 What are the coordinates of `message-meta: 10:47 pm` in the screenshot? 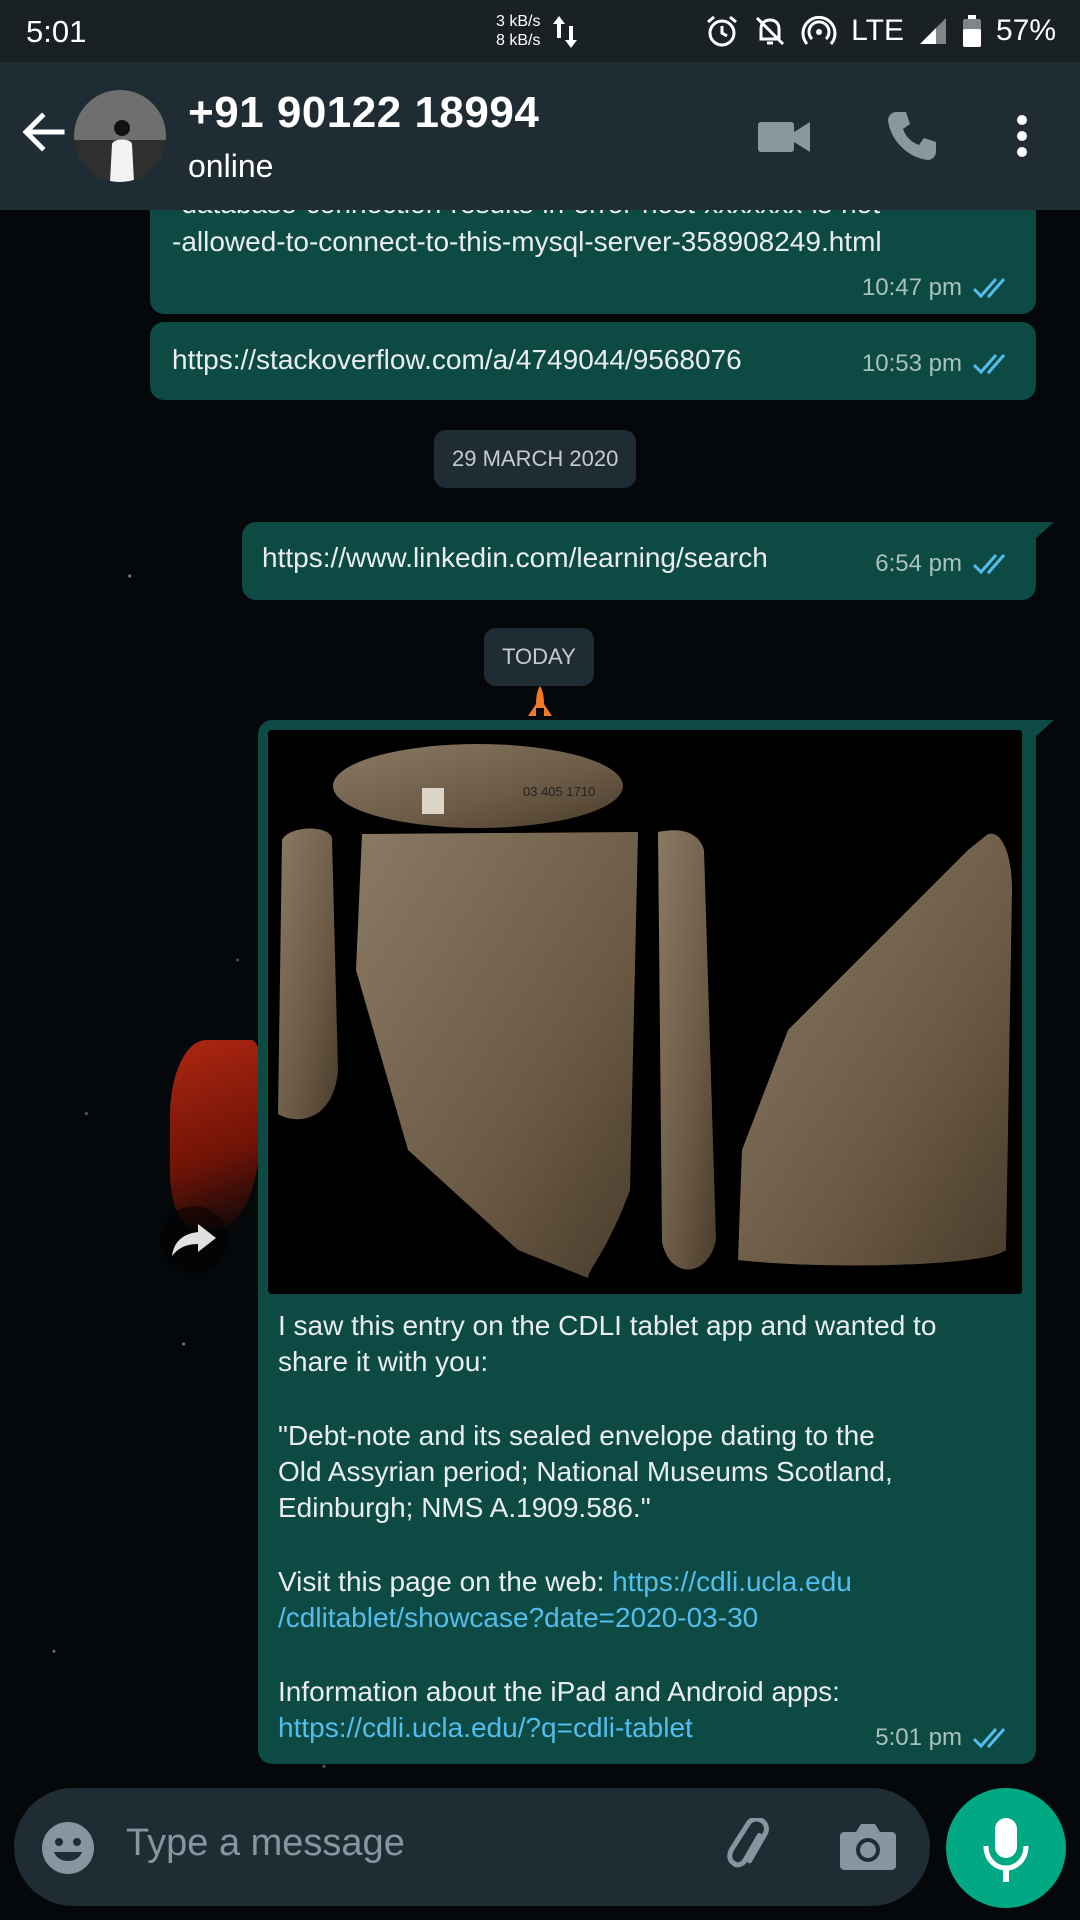 It's located at (939, 288).